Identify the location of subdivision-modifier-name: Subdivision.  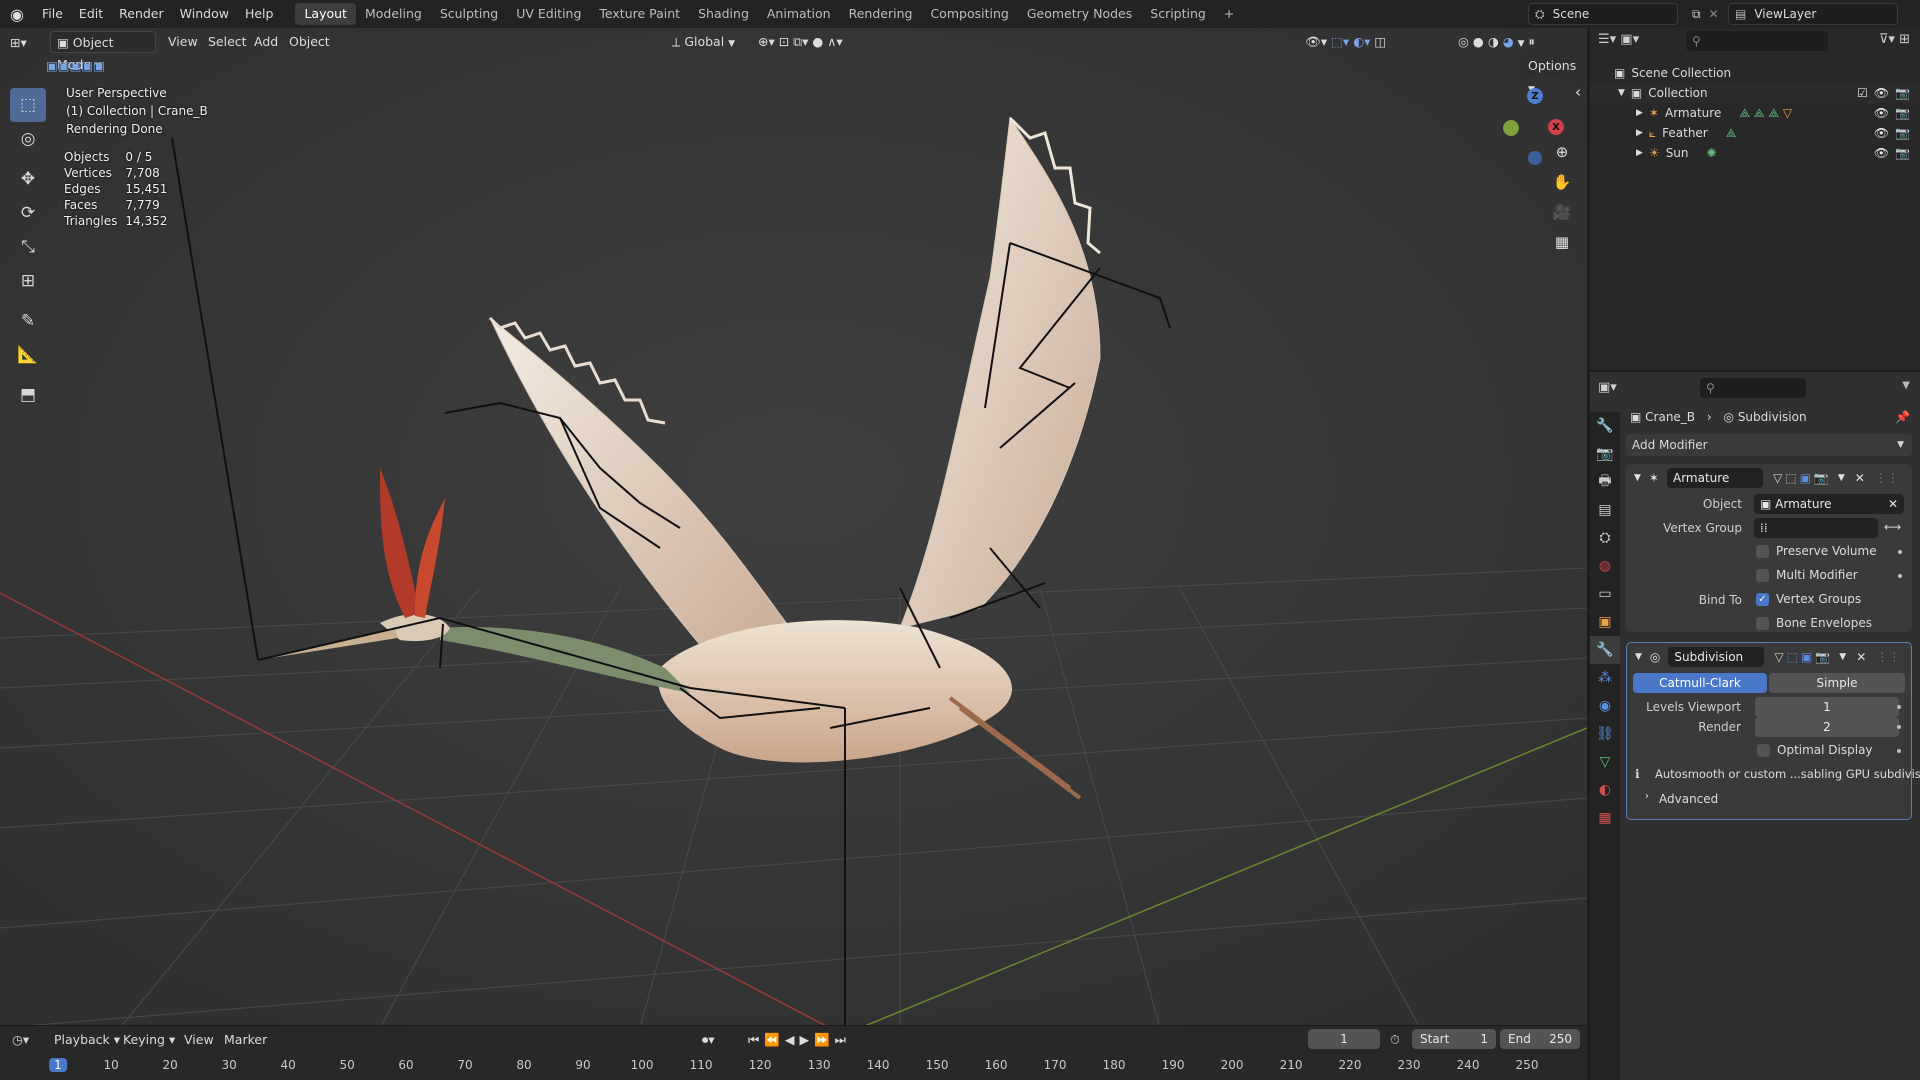
(1716, 657).